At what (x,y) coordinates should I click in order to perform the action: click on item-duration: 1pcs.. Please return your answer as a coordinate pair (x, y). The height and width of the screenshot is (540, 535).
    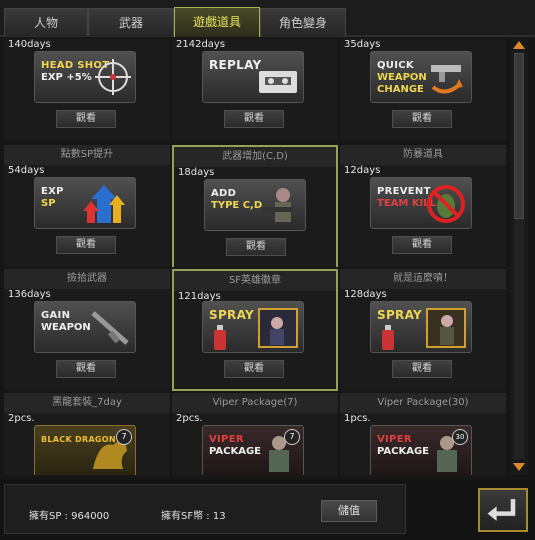
    Looking at the image, I should click on (357, 418).